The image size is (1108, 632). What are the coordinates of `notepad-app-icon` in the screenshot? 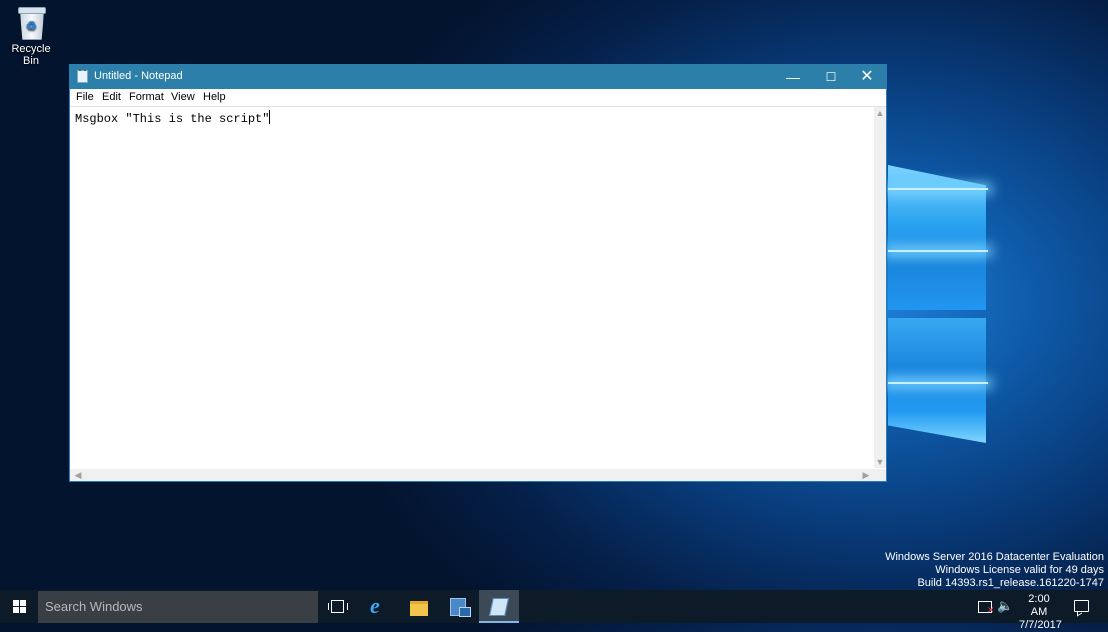 It's located at (82, 76).